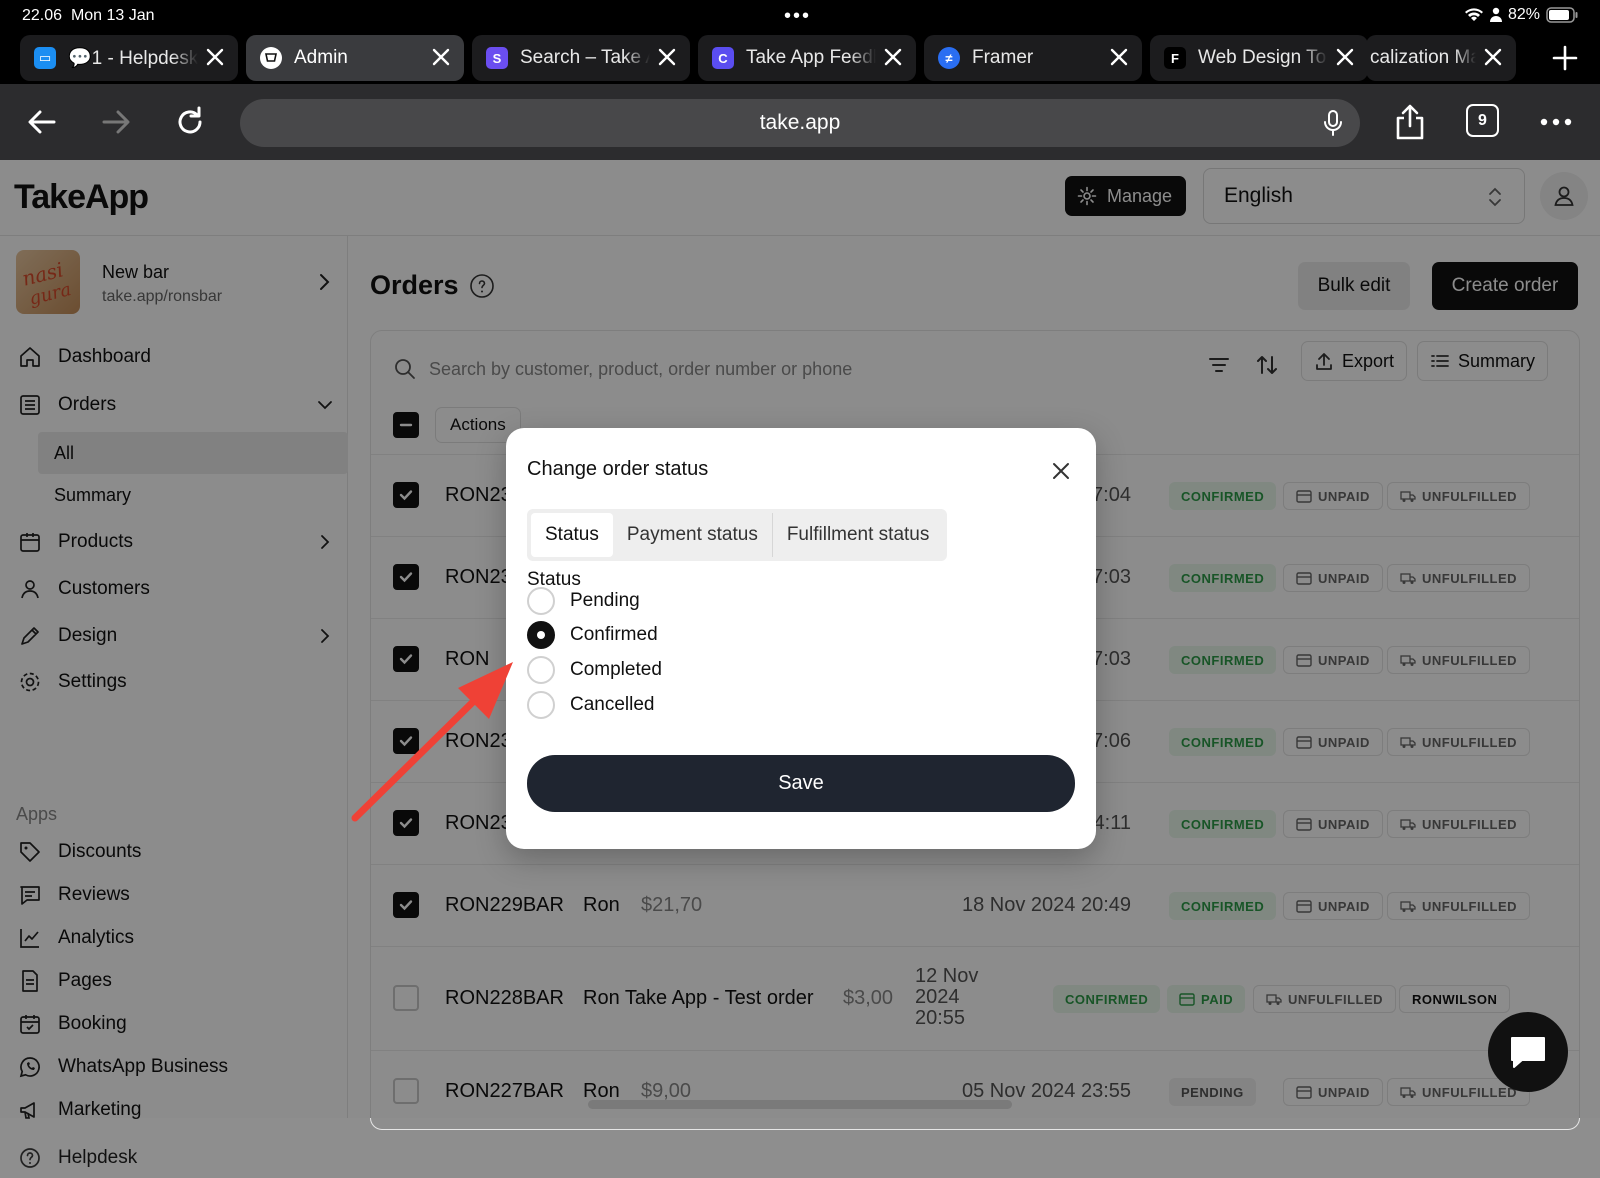 The image size is (1600, 1178). What do you see at coordinates (497, 58) in the screenshot?
I see `s-icon: S` at bounding box center [497, 58].